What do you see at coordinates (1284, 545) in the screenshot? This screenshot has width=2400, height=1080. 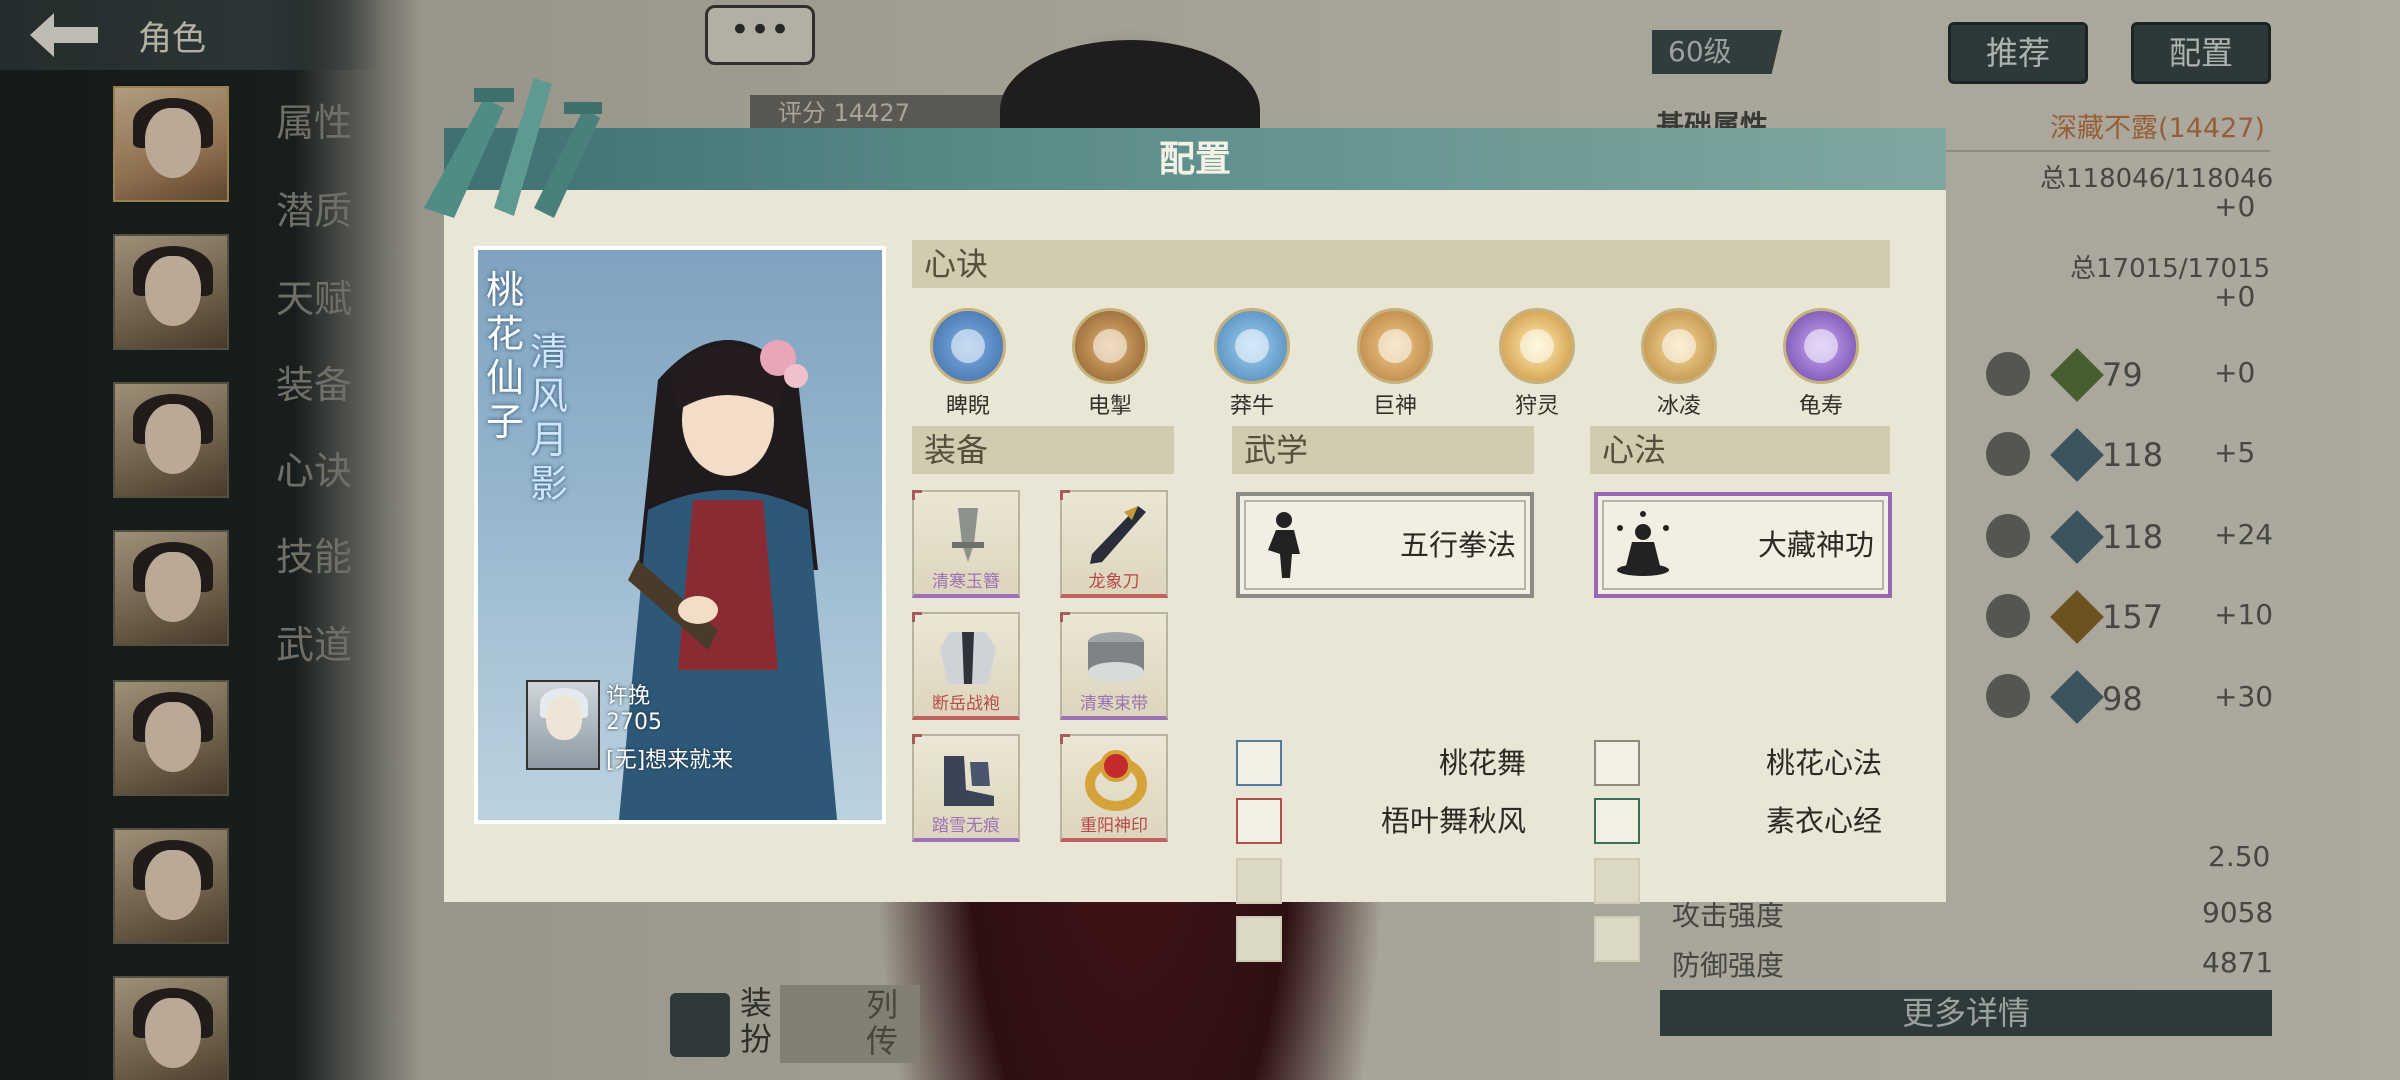 I see `fighter-icon` at bounding box center [1284, 545].